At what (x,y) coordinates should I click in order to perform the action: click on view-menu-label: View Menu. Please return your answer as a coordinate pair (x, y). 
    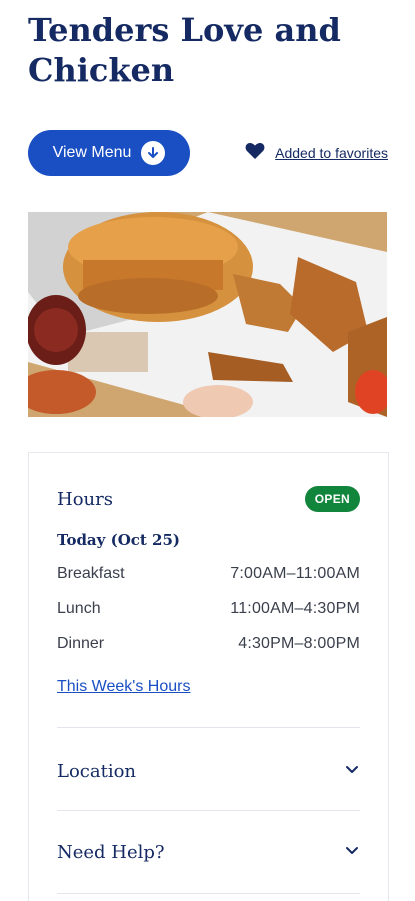
    Looking at the image, I should click on (92, 152).